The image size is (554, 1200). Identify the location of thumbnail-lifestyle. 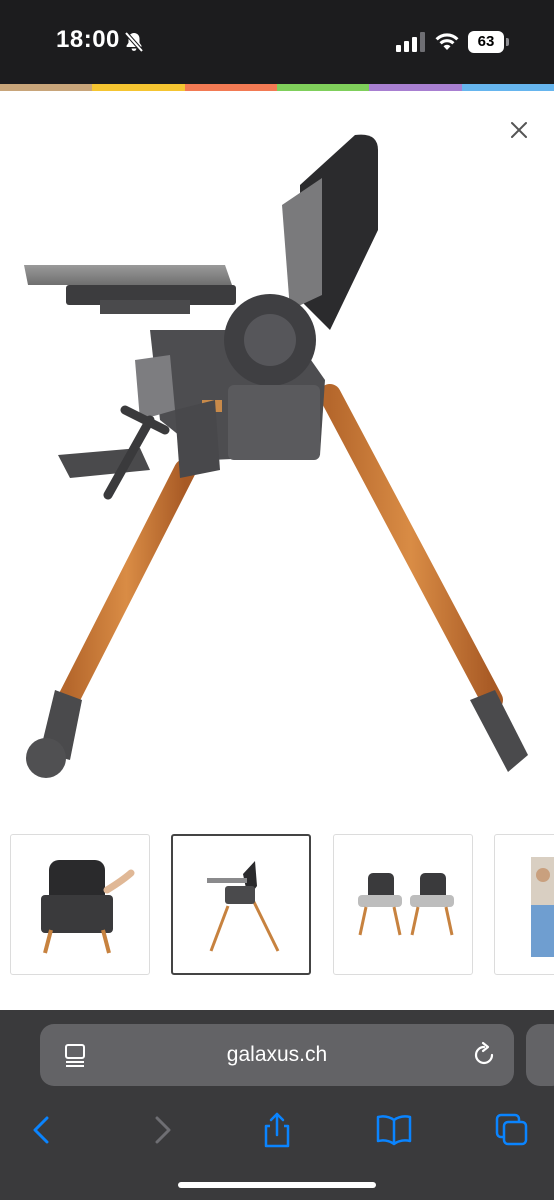
(524, 904).